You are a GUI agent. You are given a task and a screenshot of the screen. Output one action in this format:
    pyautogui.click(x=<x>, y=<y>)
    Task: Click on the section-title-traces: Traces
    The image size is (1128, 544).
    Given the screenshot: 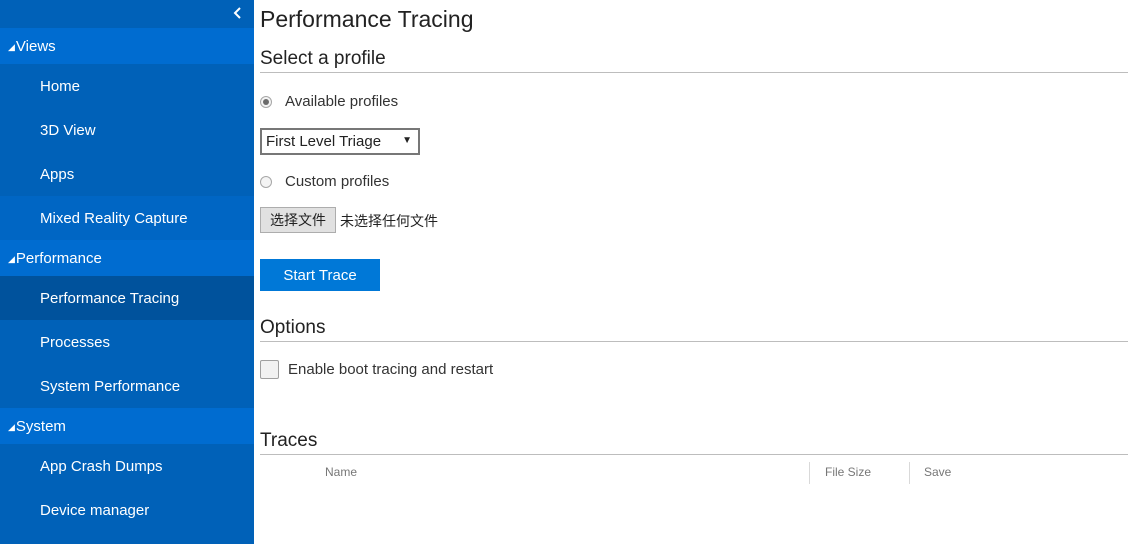 What is the action you would take?
    pyautogui.click(x=289, y=440)
    